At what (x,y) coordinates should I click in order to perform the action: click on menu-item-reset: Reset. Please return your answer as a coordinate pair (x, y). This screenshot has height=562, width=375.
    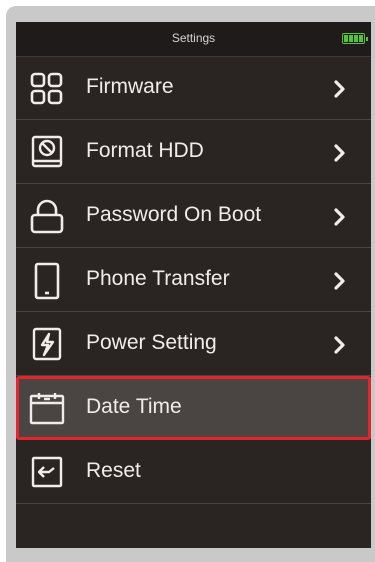
    Looking at the image, I should click on (193, 472).